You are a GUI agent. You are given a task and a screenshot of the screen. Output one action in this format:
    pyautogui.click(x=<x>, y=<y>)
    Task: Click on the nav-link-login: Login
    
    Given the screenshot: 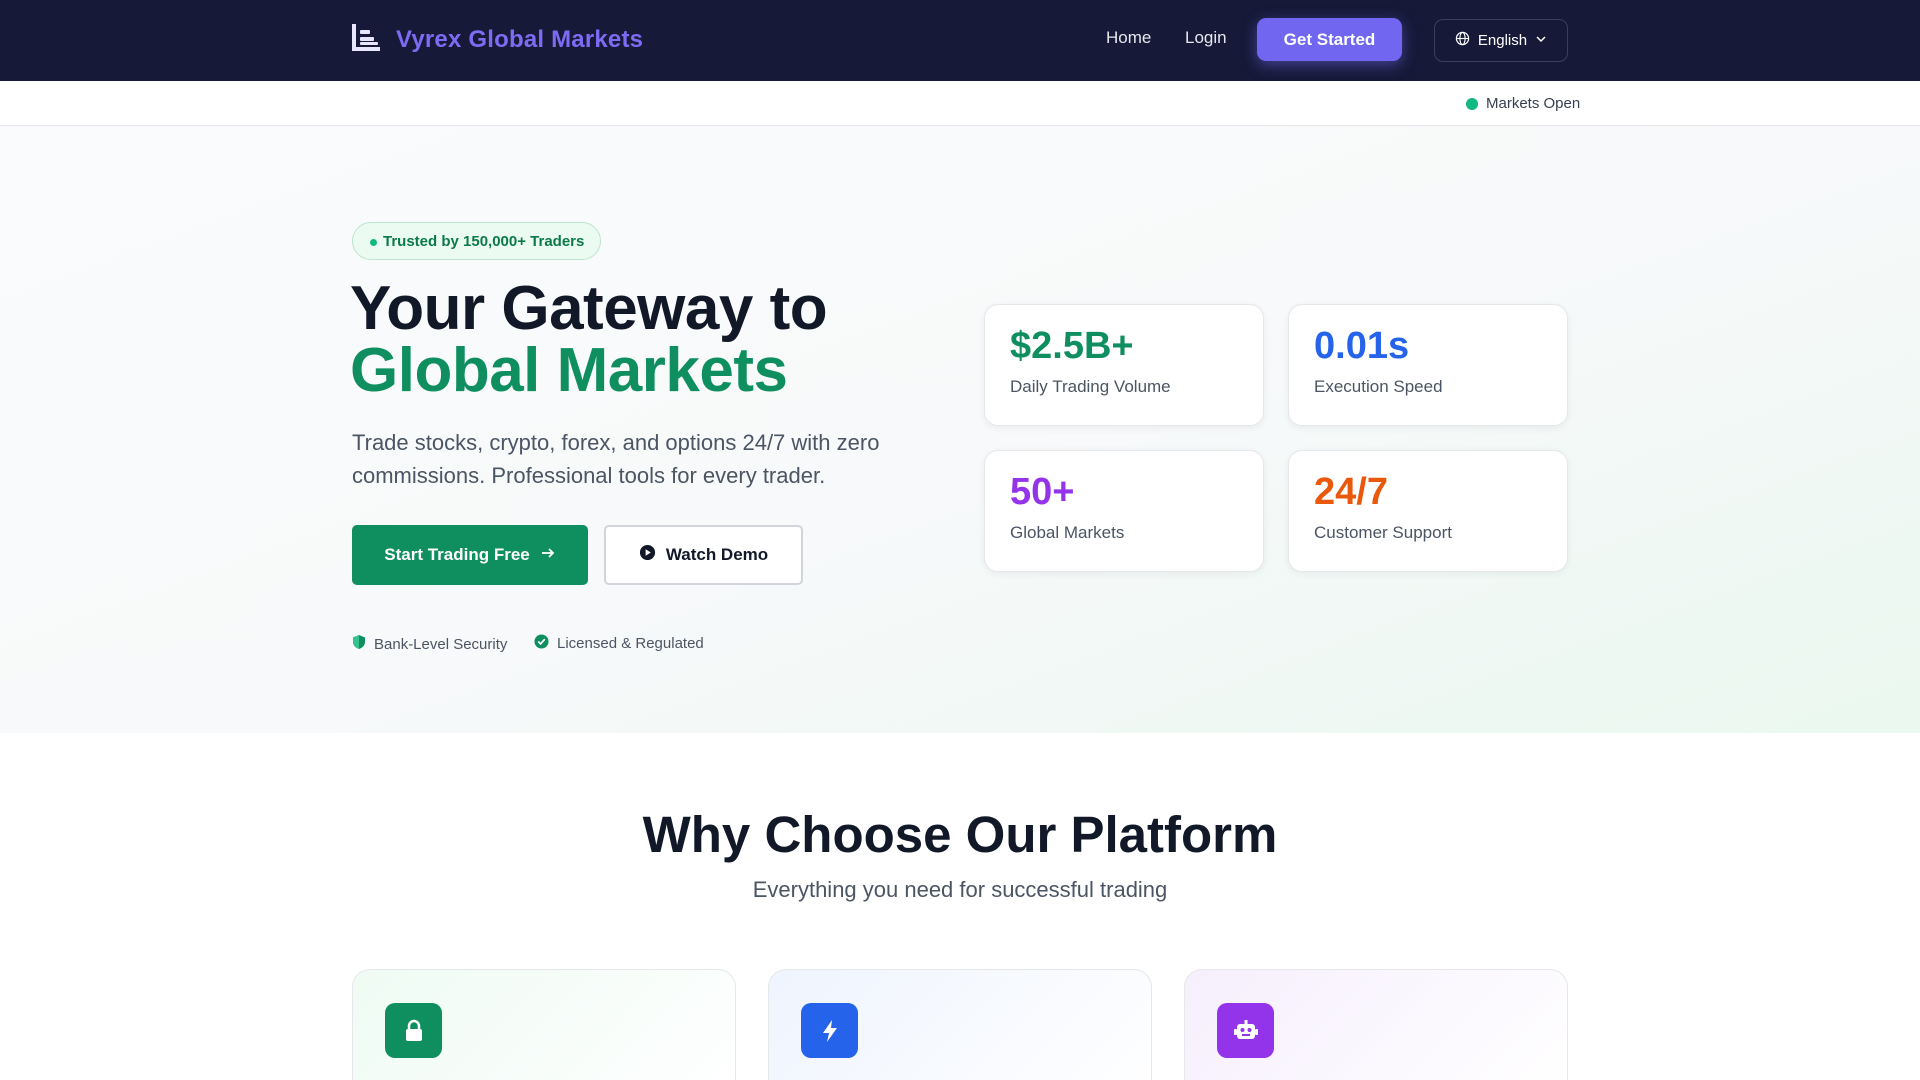 What is the action you would take?
    pyautogui.click(x=1206, y=38)
    